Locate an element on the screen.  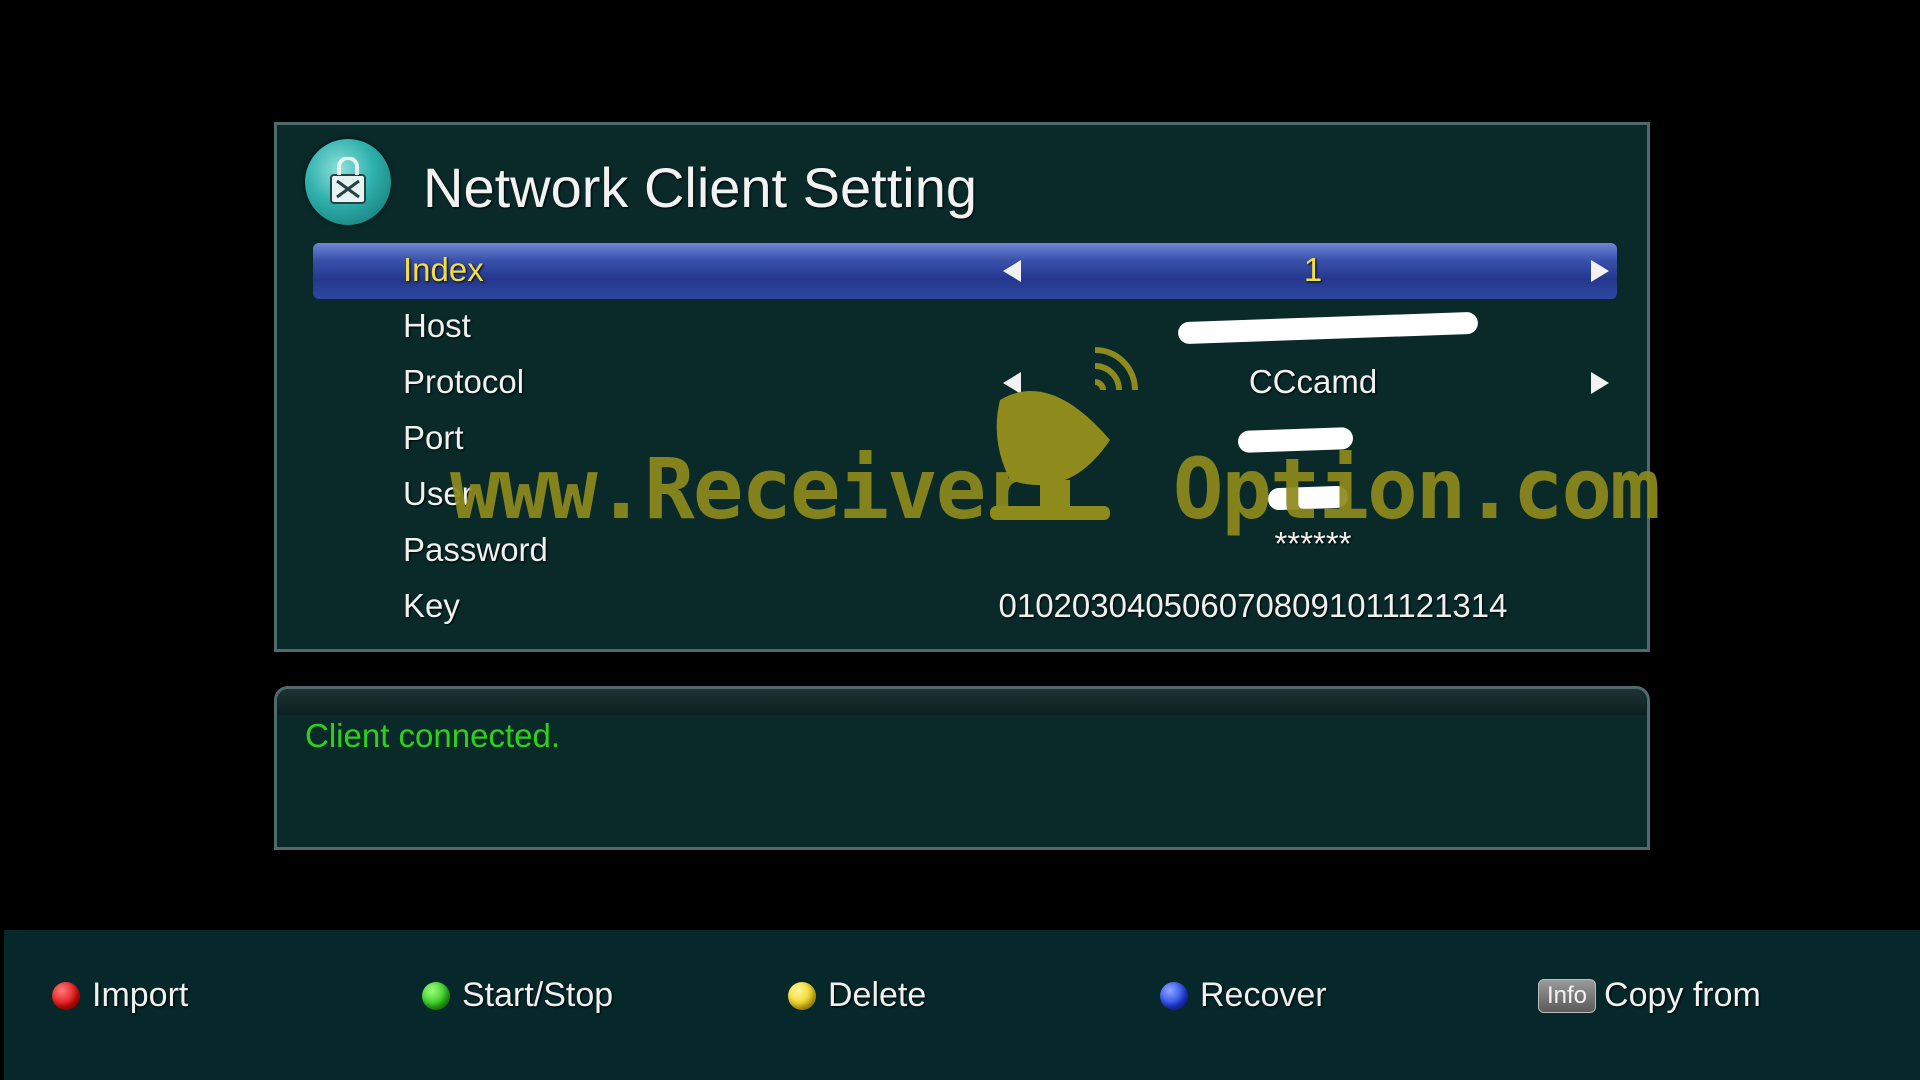
copy-from-label: Copy from is located at coordinates (1682, 995).